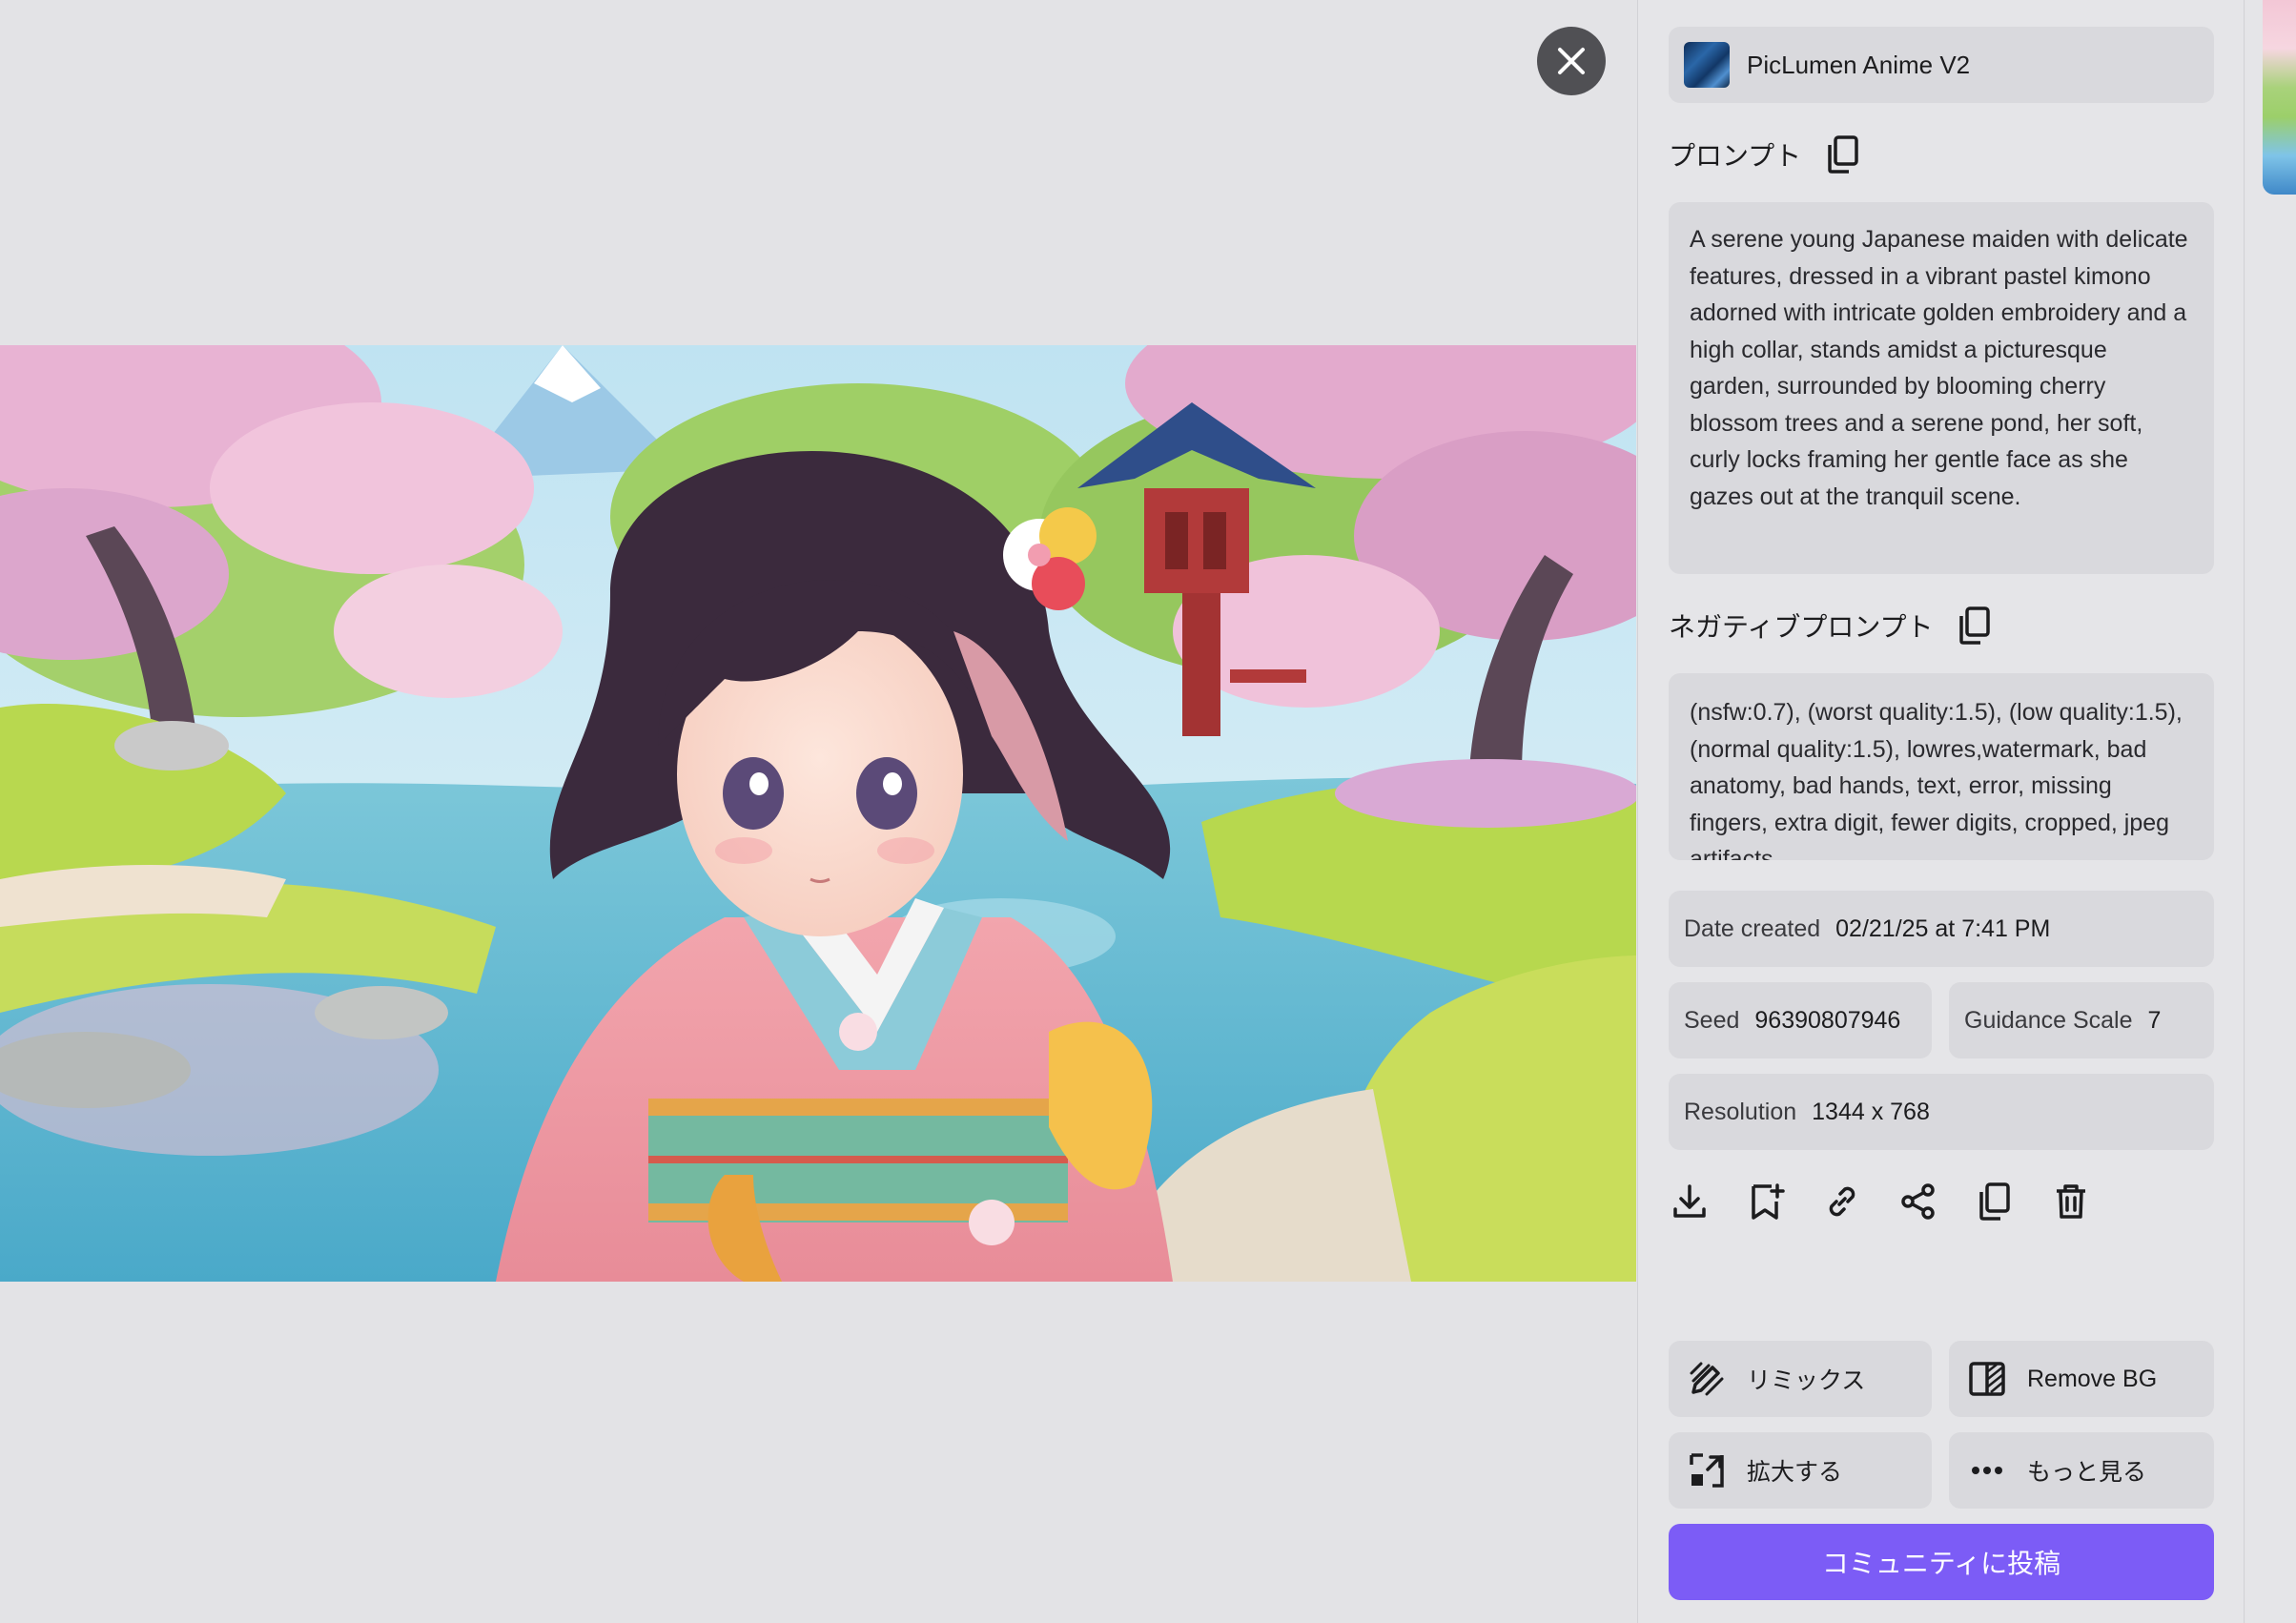  I want to click on download-icon, so click(1690, 1201).